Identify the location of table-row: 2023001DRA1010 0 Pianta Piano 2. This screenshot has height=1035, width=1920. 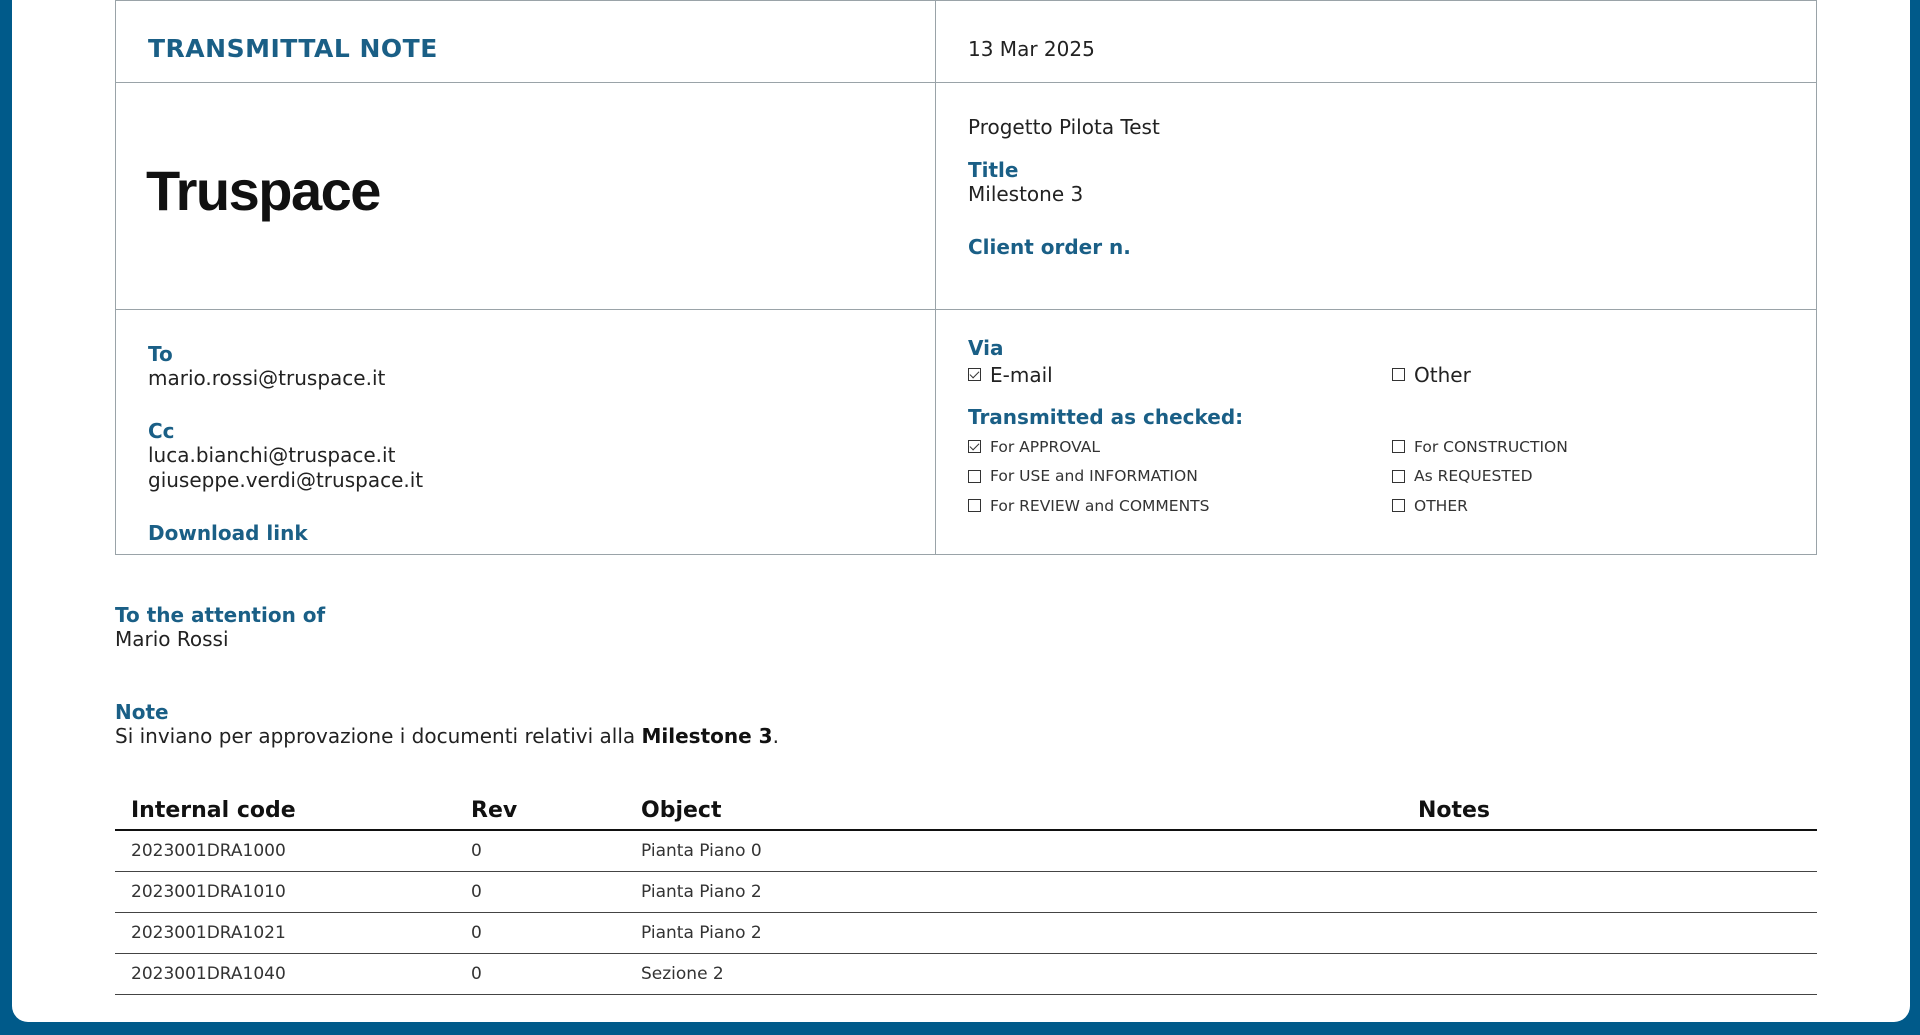
(966, 892).